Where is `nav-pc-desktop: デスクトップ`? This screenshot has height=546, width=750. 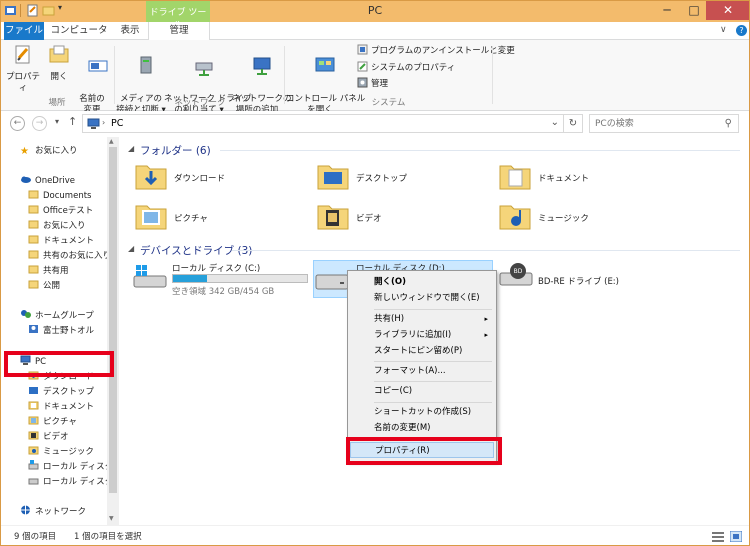
nav-pc-desktop: デスクトップ is located at coordinates (54, 392).